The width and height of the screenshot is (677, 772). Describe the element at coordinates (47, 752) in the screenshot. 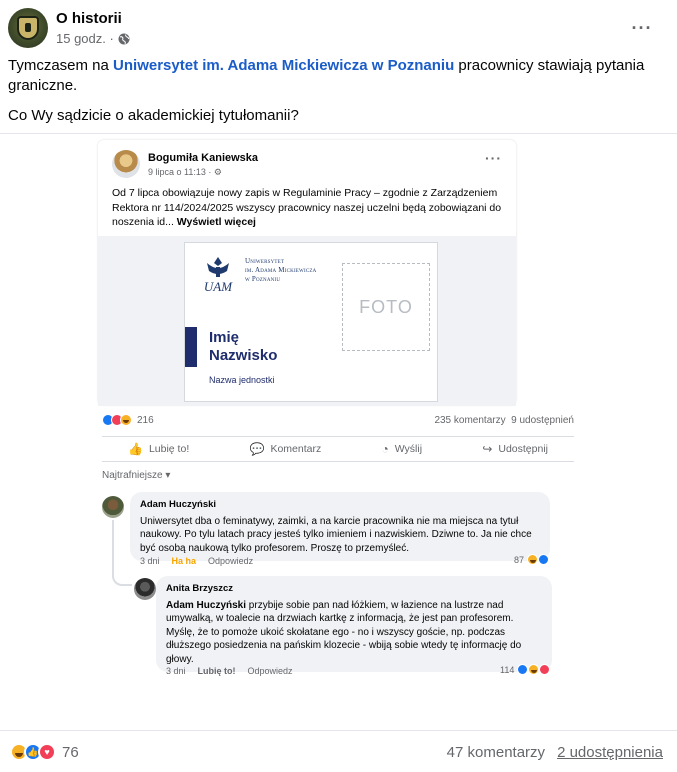

I see `love-reaction-icon: ♥` at that location.